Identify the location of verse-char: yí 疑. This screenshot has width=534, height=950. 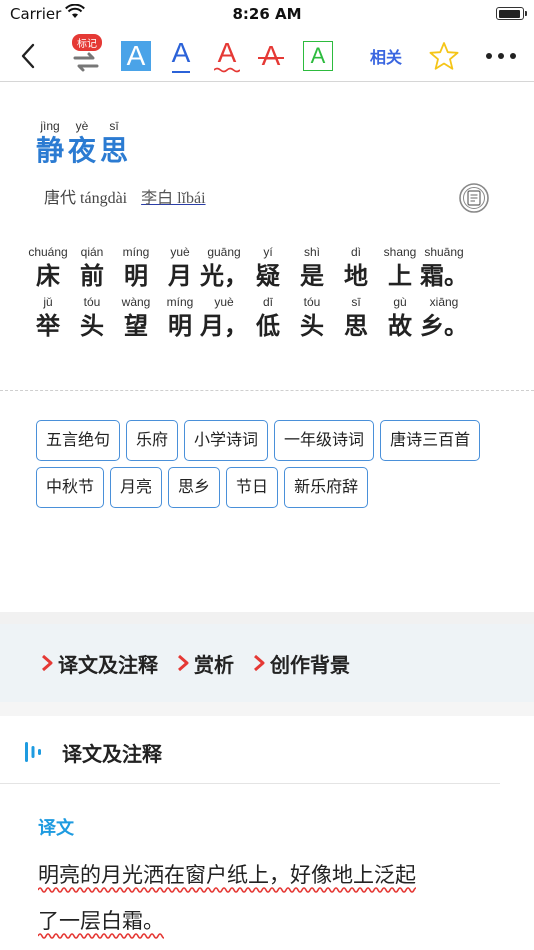
(268, 268).